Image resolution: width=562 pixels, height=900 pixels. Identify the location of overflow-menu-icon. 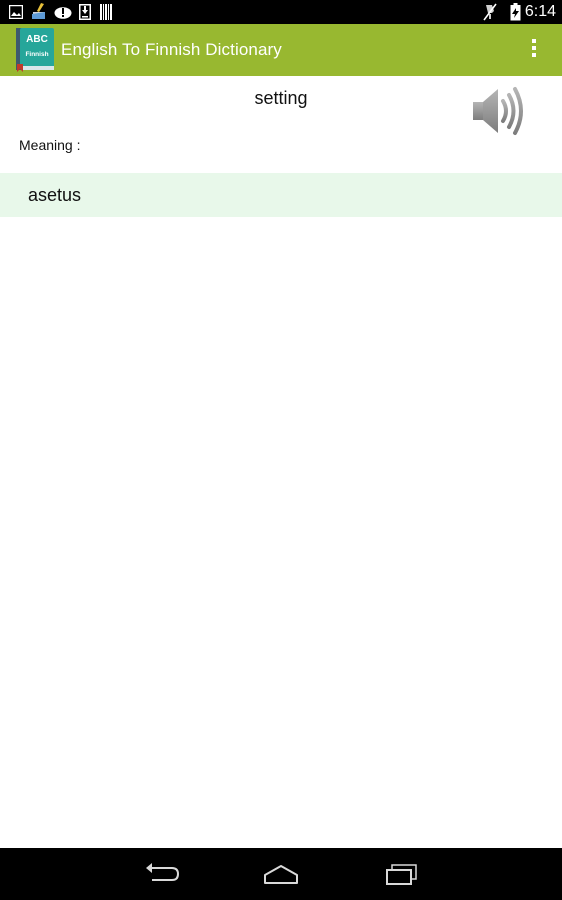
(534, 50).